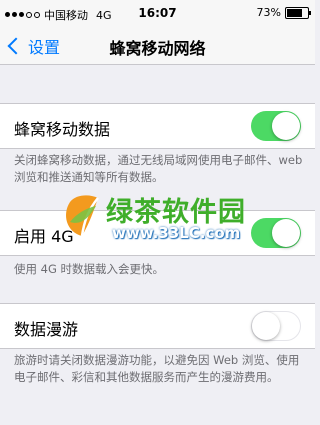 This screenshot has height=425, width=320. I want to click on status-bar: 中国移动 4G 16:07 73%, so click(157, 13).